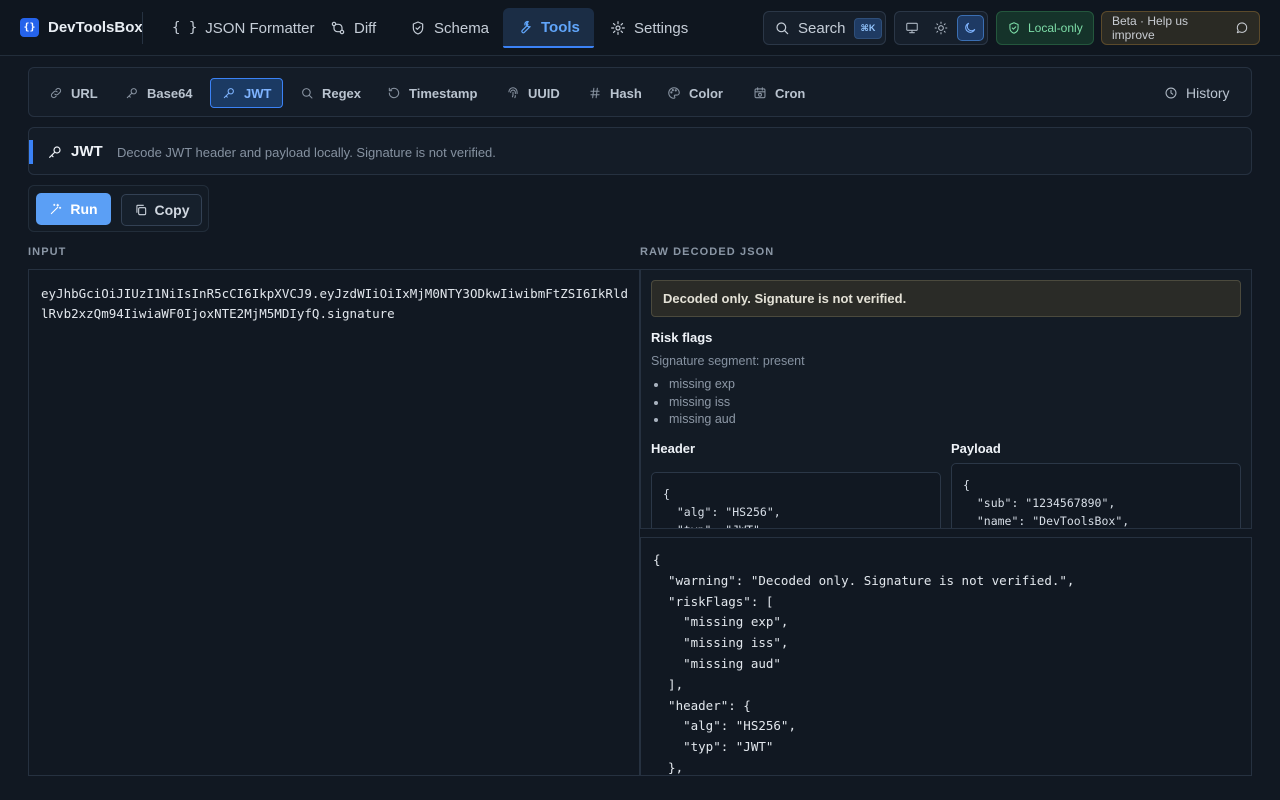  What do you see at coordinates (595, 93) in the screenshot?
I see `hash-icon` at bounding box center [595, 93].